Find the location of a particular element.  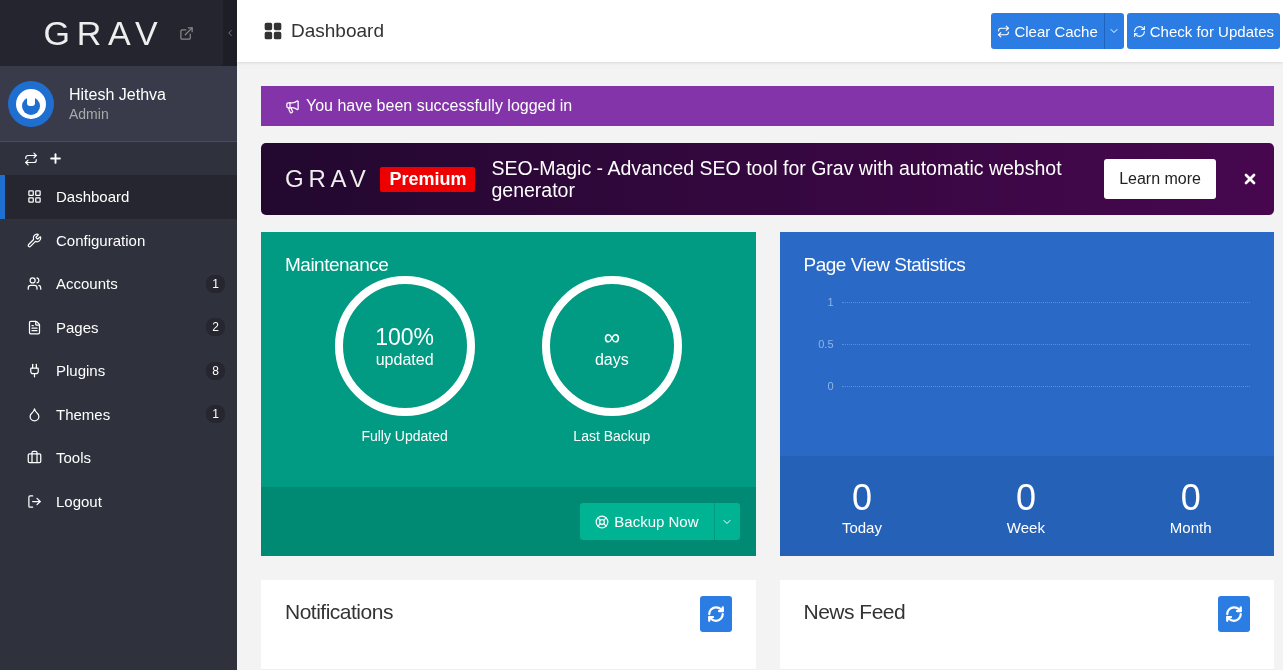

user-role: Admin is located at coordinates (89, 113).